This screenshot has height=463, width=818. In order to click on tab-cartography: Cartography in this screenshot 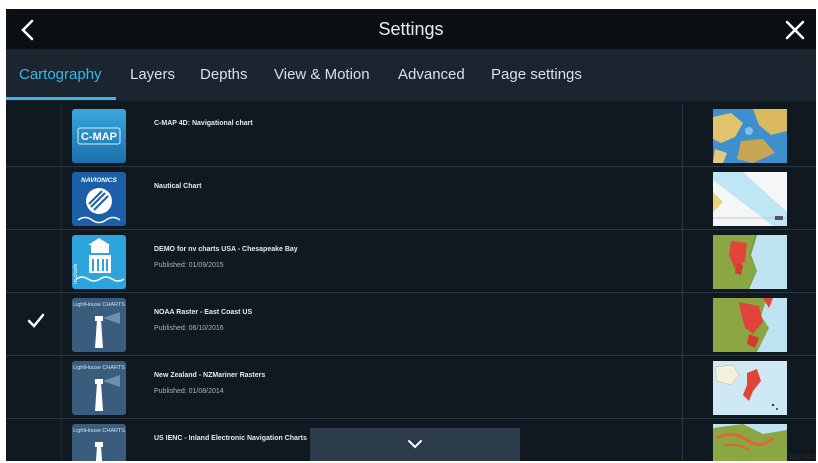, I will do `click(60, 74)`.